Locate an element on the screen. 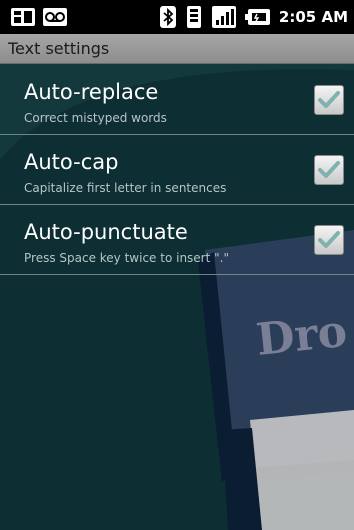 This screenshot has width=354, height=530. setting-title: Auto-cap is located at coordinates (71, 162).